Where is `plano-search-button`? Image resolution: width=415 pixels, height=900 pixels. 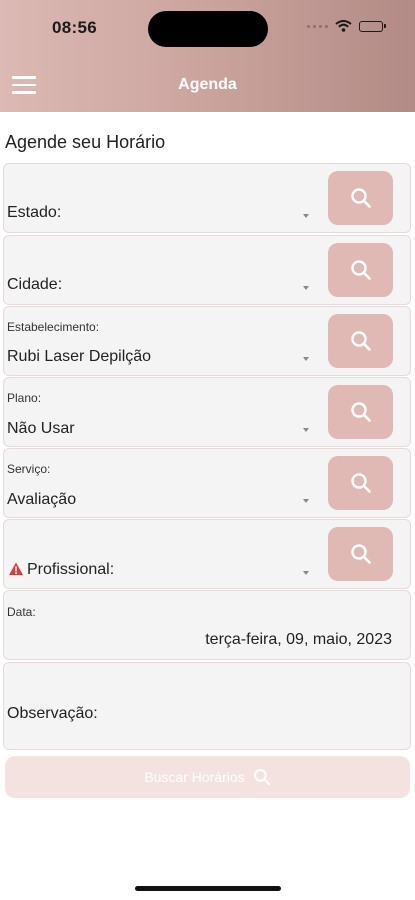
plano-search-button is located at coordinates (360, 412).